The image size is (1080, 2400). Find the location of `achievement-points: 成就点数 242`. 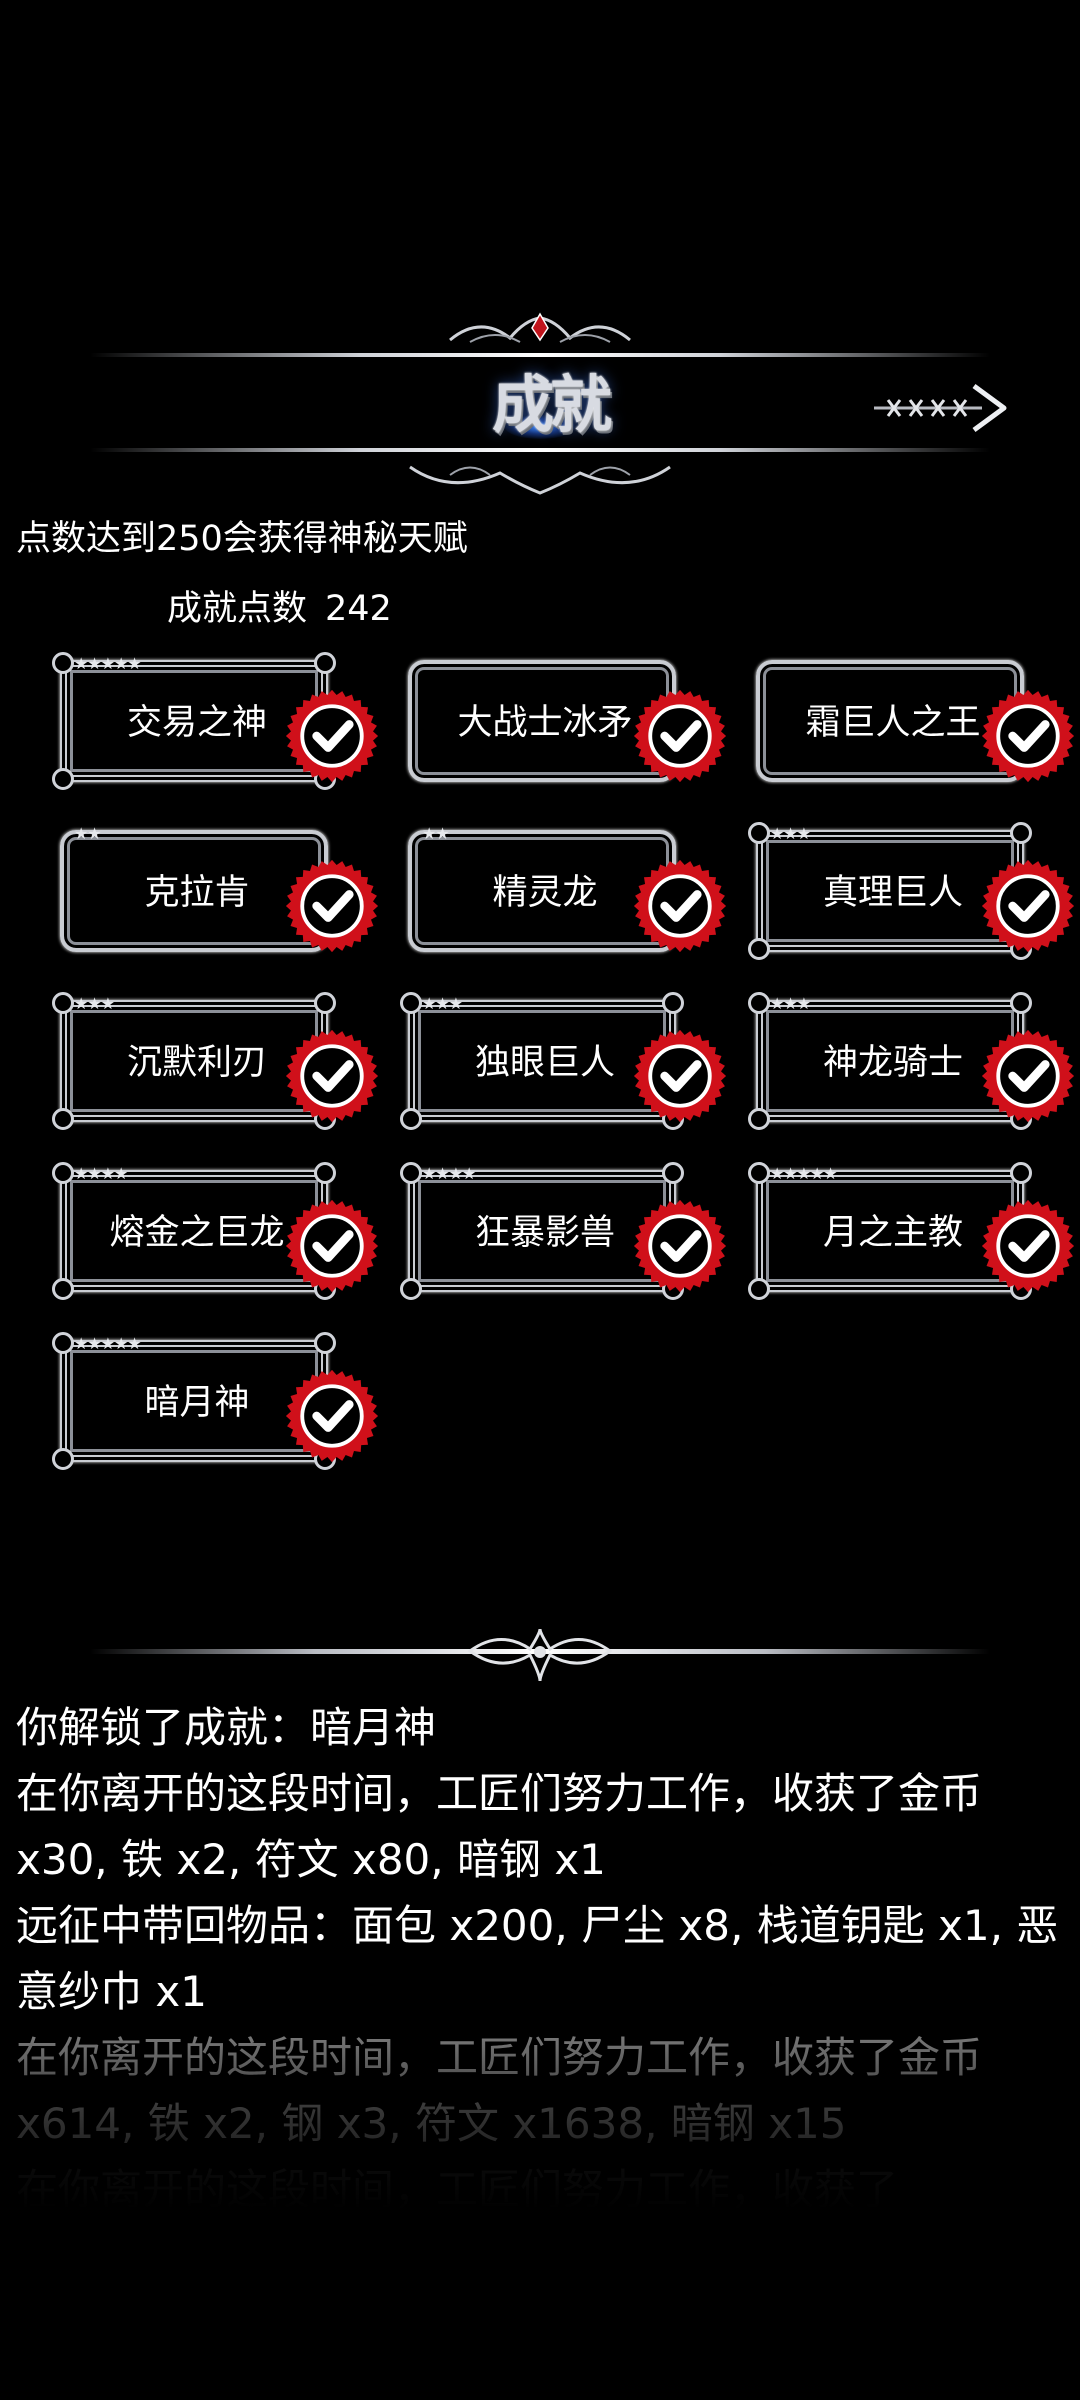

achievement-points: 成就点数 242 is located at coordinates (288, 605).